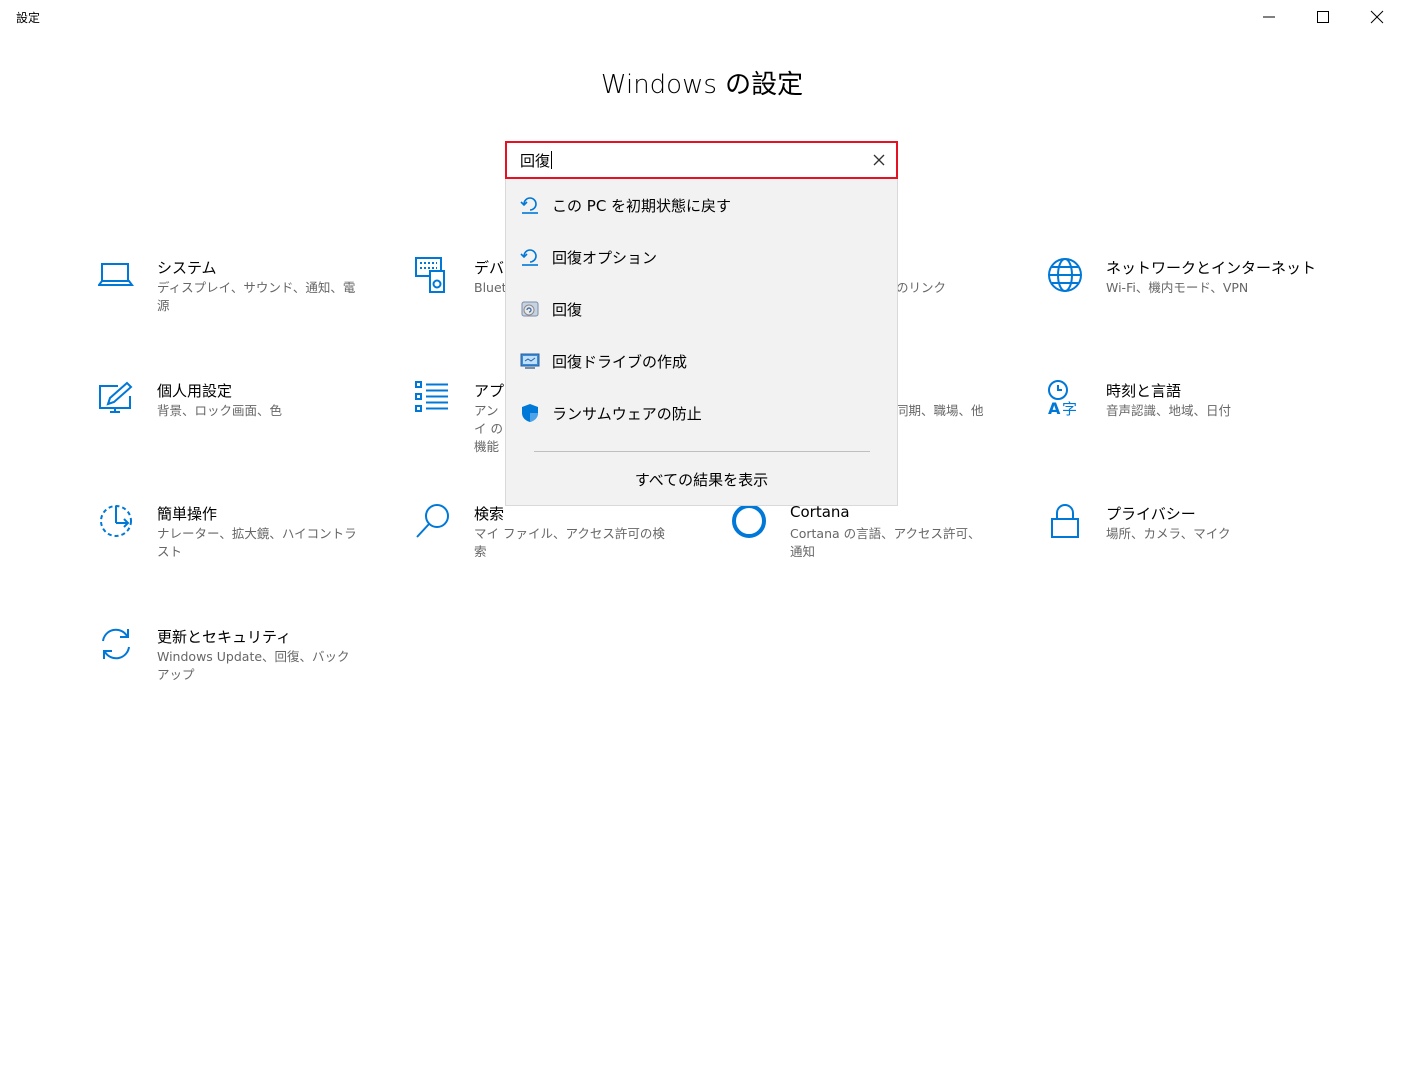  I want to click on tile-privacy: プライバシー 場所、カメラ、マイク, so click(1197, 548).